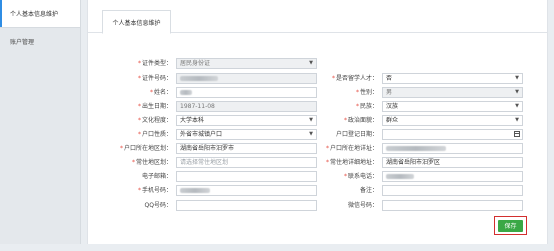 The height and width of the screenshot is (251, 554). I want to click on ethnicity-select: 汉族 ▼, so click(452, 106).